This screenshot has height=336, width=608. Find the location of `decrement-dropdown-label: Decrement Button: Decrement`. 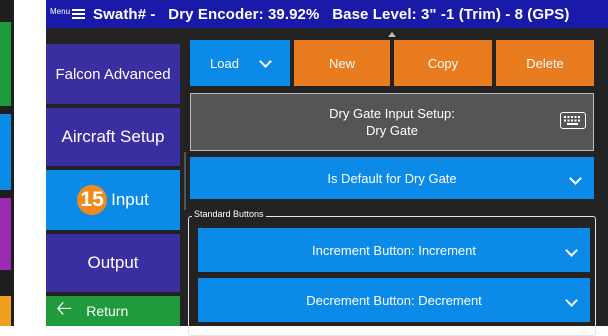

decrement-dropdown-label: Decrement Button: Decrement is located at coordinates (394, 300).